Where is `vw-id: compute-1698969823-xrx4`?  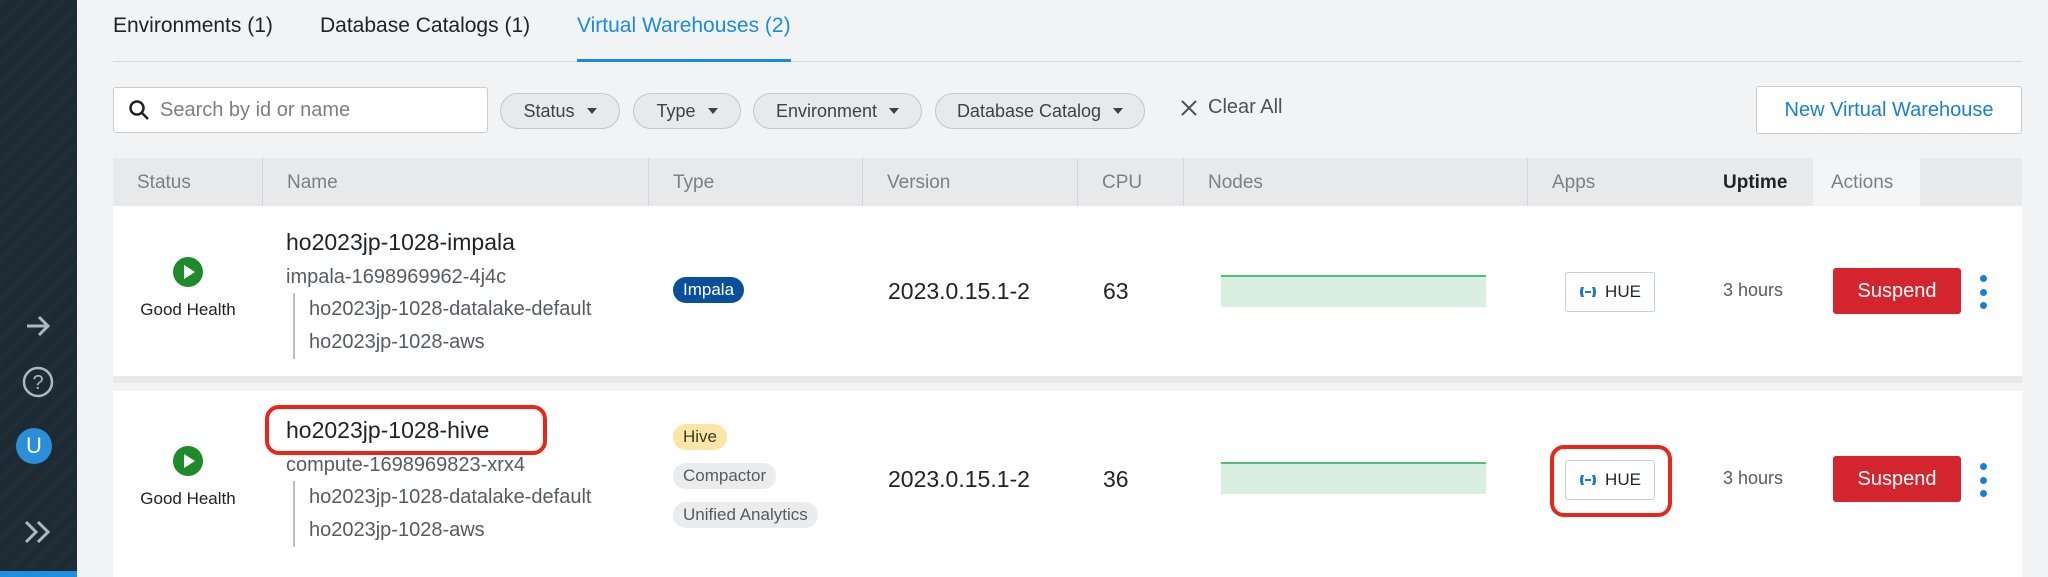 vw-id: compute-1698969823-xrx4 is located at coordinates (406, 465).